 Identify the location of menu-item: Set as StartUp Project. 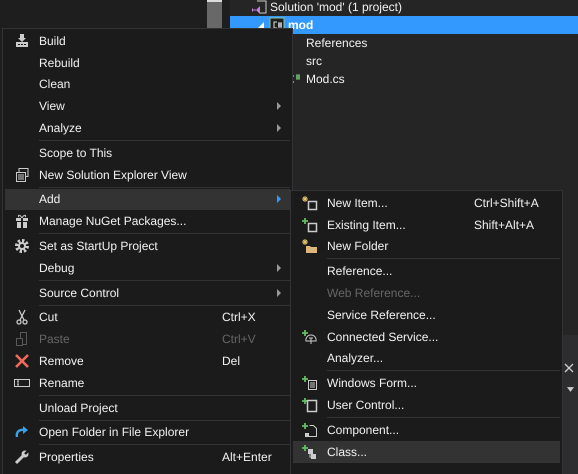
(147, 246).